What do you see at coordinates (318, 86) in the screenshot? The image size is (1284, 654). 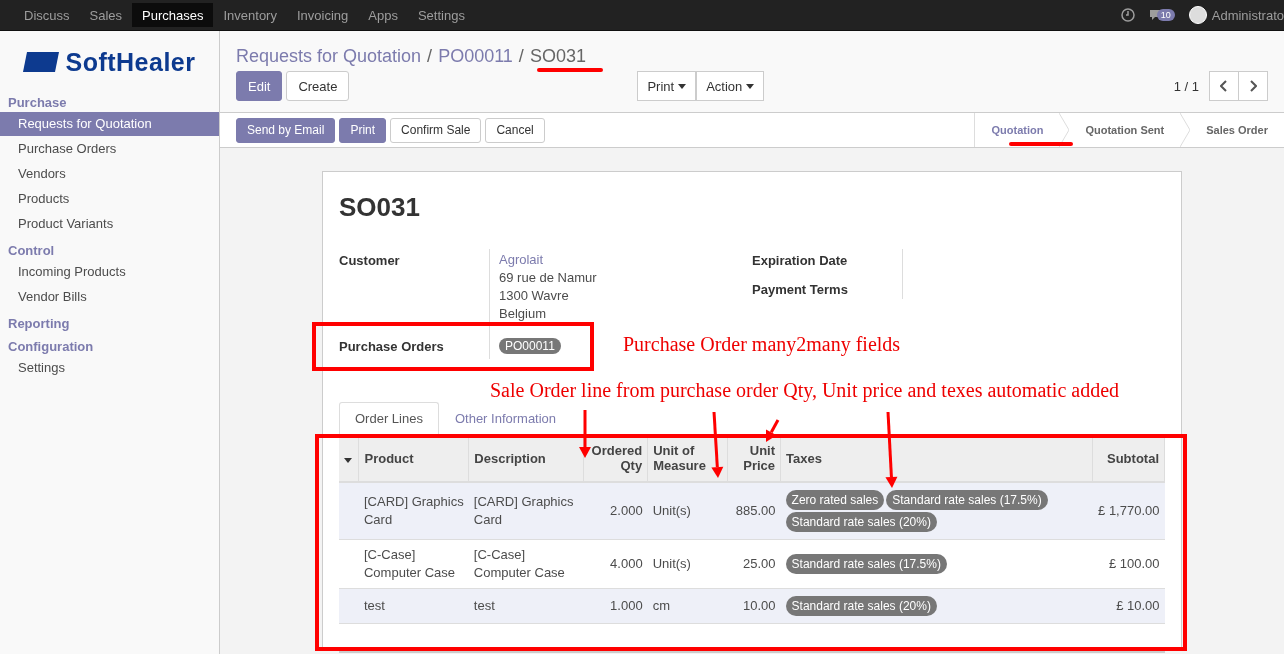 I see `toolbar-button: Create` at bounding box center [318, 86].